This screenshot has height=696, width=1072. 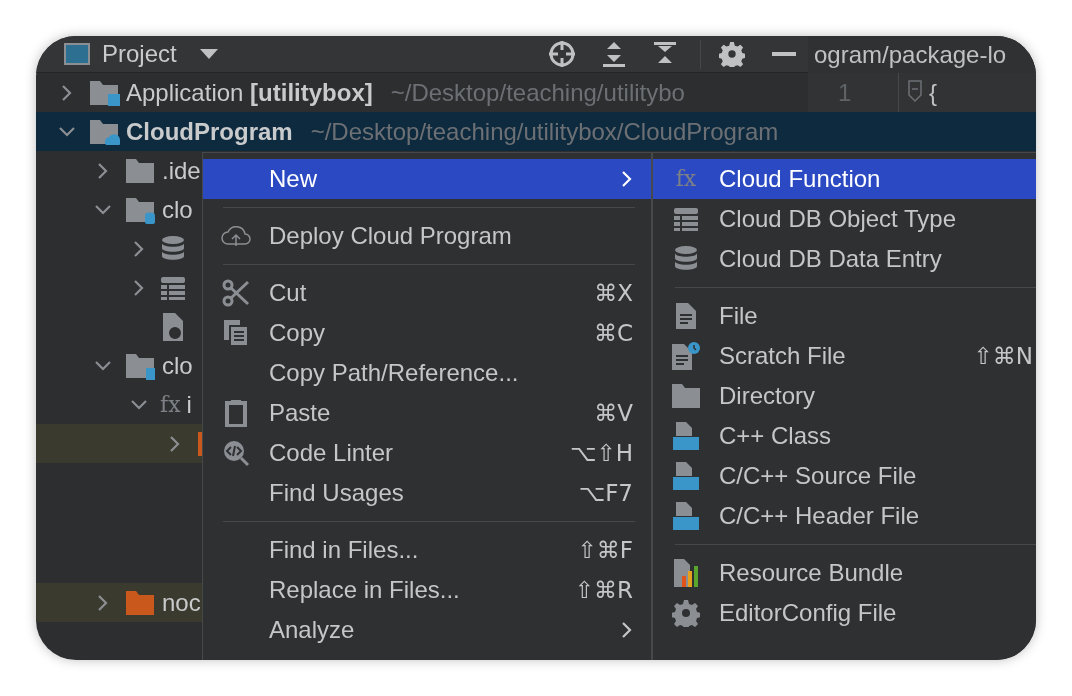 What do you see at coordinates (181, 170) in the screenshot?
I see `tree-item-label: .ide` at bounding box center [181, 170].